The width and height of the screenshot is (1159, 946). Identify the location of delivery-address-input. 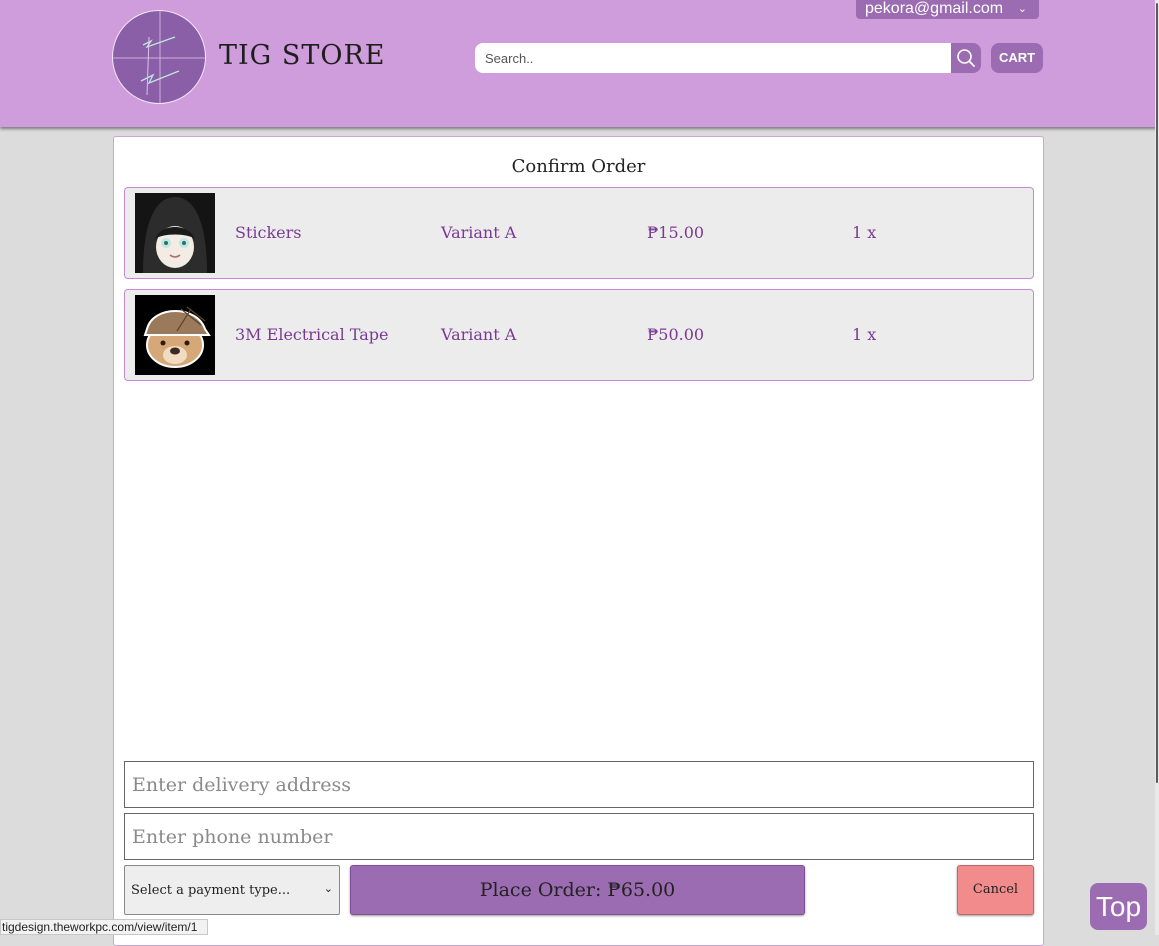
(579, 784).